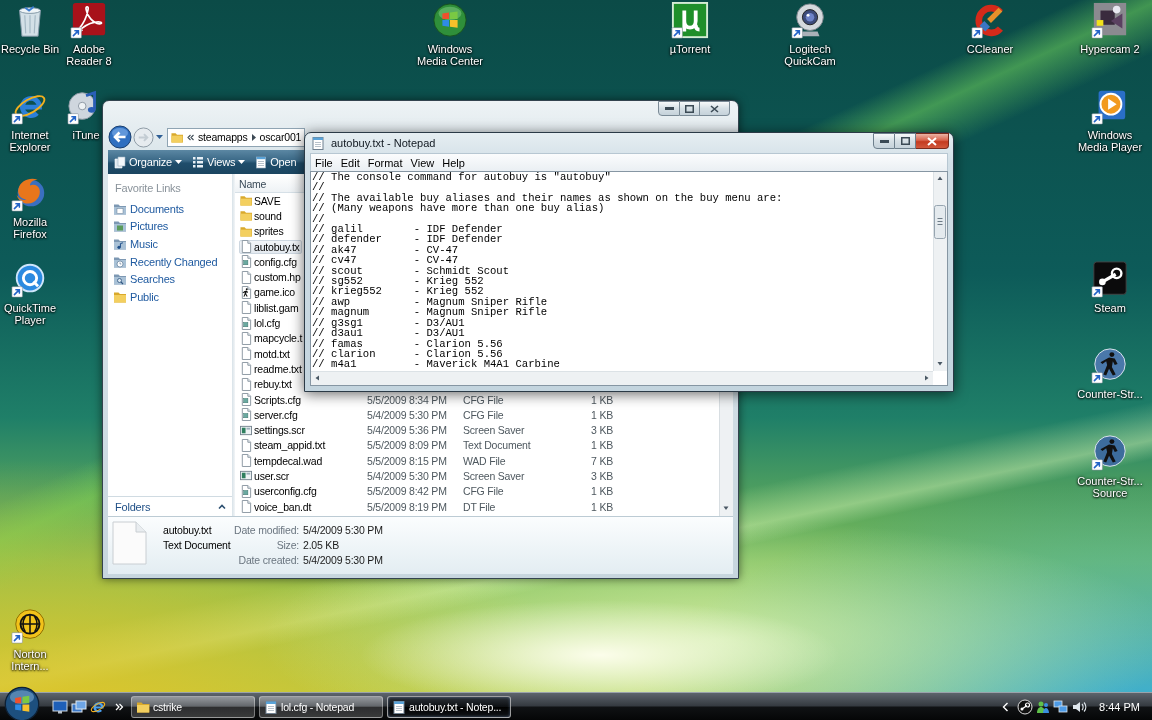 This screenshot has width=1152, height=720. I want to click on list-entry: lol.cfg, so click(261, 323).